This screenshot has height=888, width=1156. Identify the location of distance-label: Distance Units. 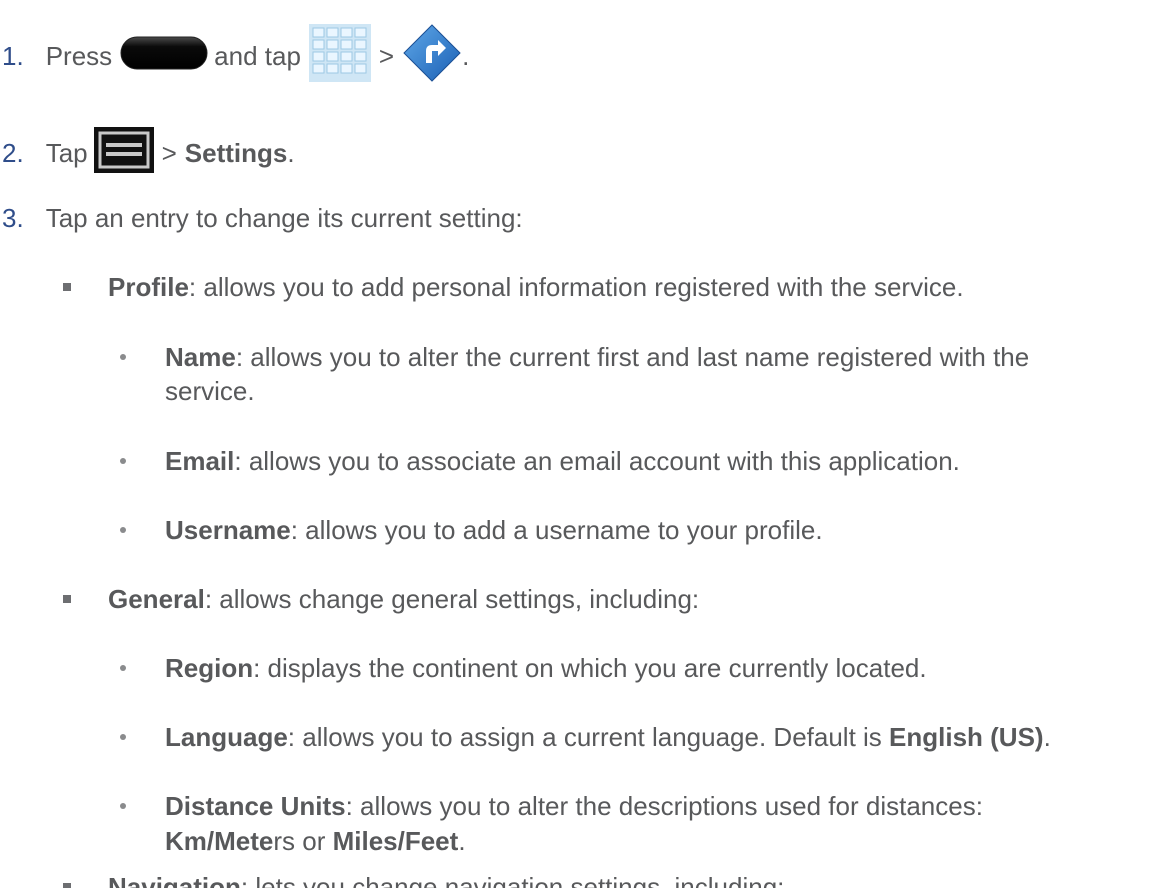
(255, 806).